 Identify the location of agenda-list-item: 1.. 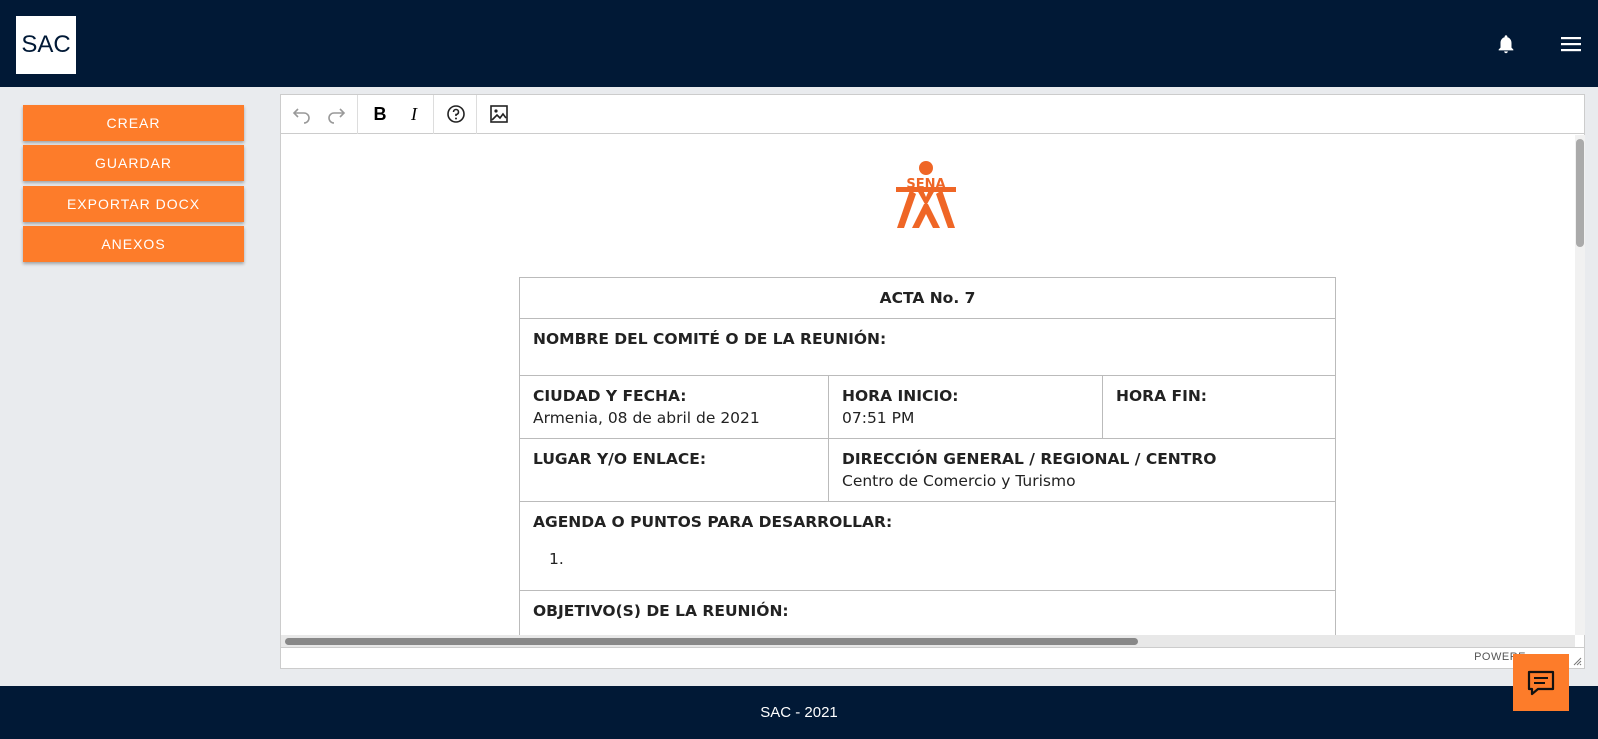
(556, 559).